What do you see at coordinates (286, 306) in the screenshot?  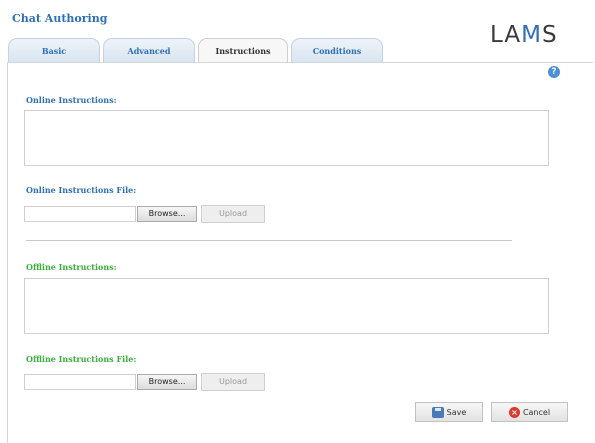 I see `offline-instructions-textarea` at bounding box center [286, 306].